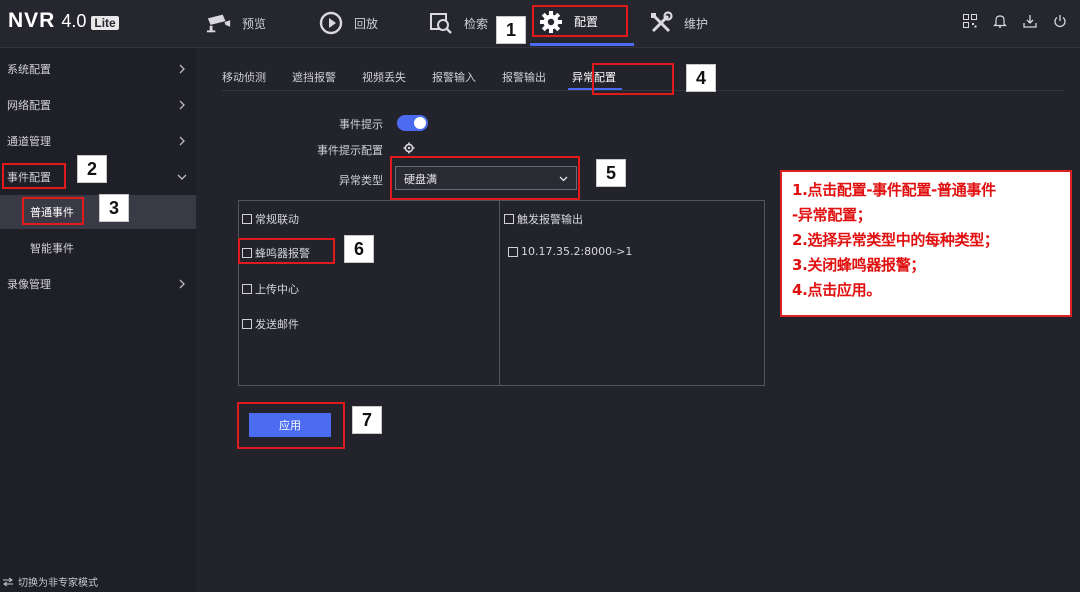 The image size is (1080, 592). Describe the element at coordinates (485, 178) in the screenshot. I see `highlight-exception-type` at that location.